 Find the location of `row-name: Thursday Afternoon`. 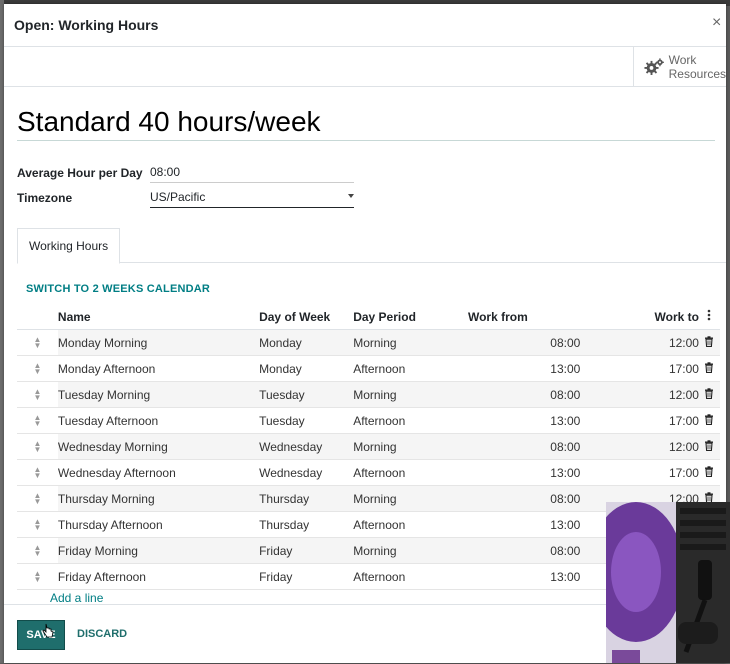

row-name: Thursday Afternoon is located at coordinates (158, 524).